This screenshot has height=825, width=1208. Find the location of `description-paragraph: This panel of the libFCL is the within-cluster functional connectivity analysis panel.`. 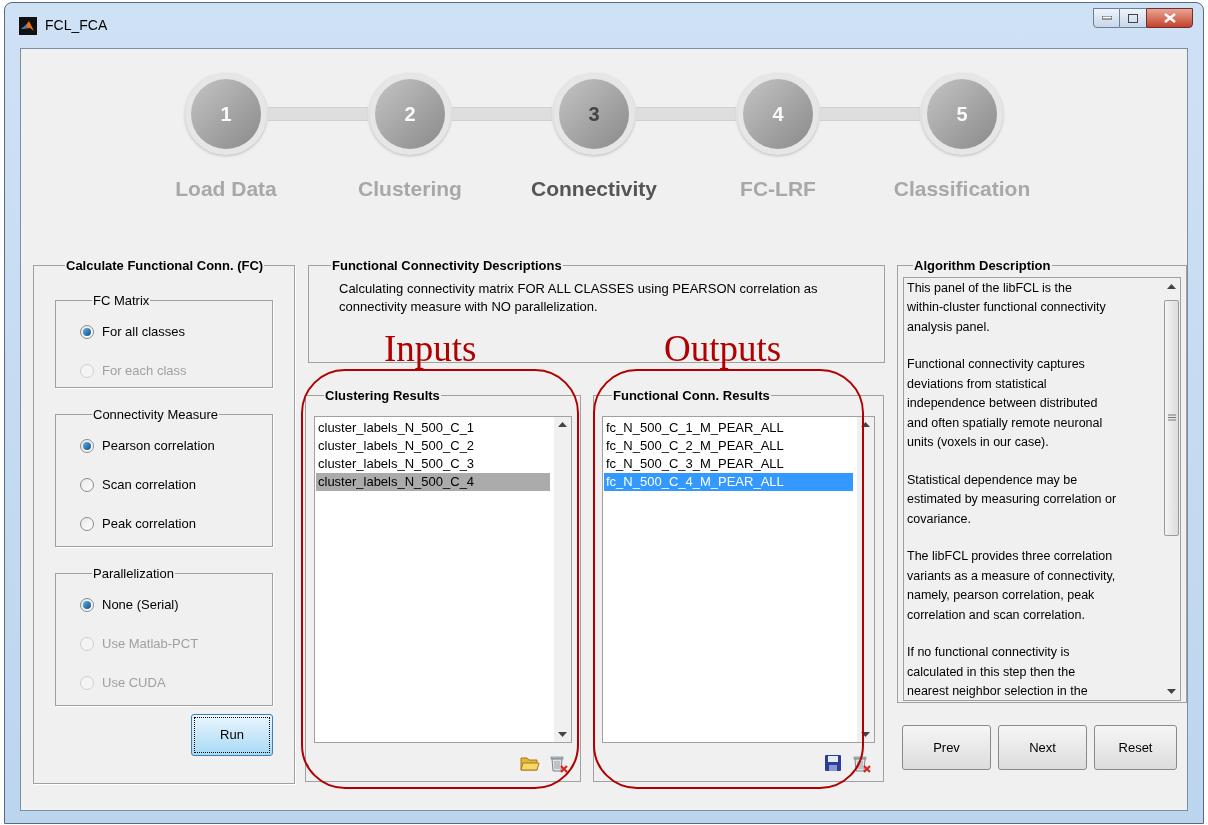

description-paragraph: This panel of the libFCL is the within-cluster functional connectivity analysis panel. is located at coordinates (1007, 307).